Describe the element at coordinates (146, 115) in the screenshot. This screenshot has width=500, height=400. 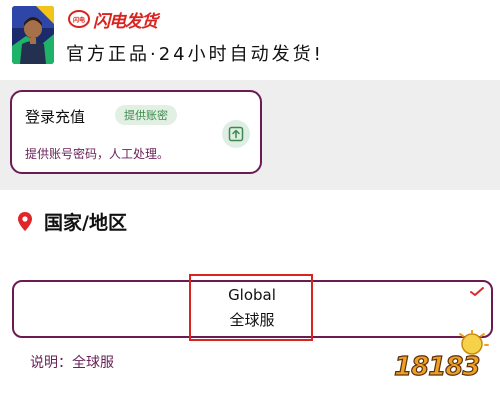
I see `login-option-badge: 提供账密` at that location.